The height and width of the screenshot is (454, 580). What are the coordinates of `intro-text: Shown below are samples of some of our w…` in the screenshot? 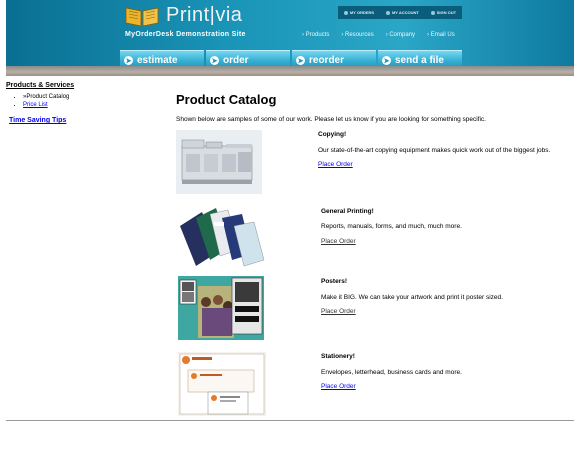 It's located at (331, 119).